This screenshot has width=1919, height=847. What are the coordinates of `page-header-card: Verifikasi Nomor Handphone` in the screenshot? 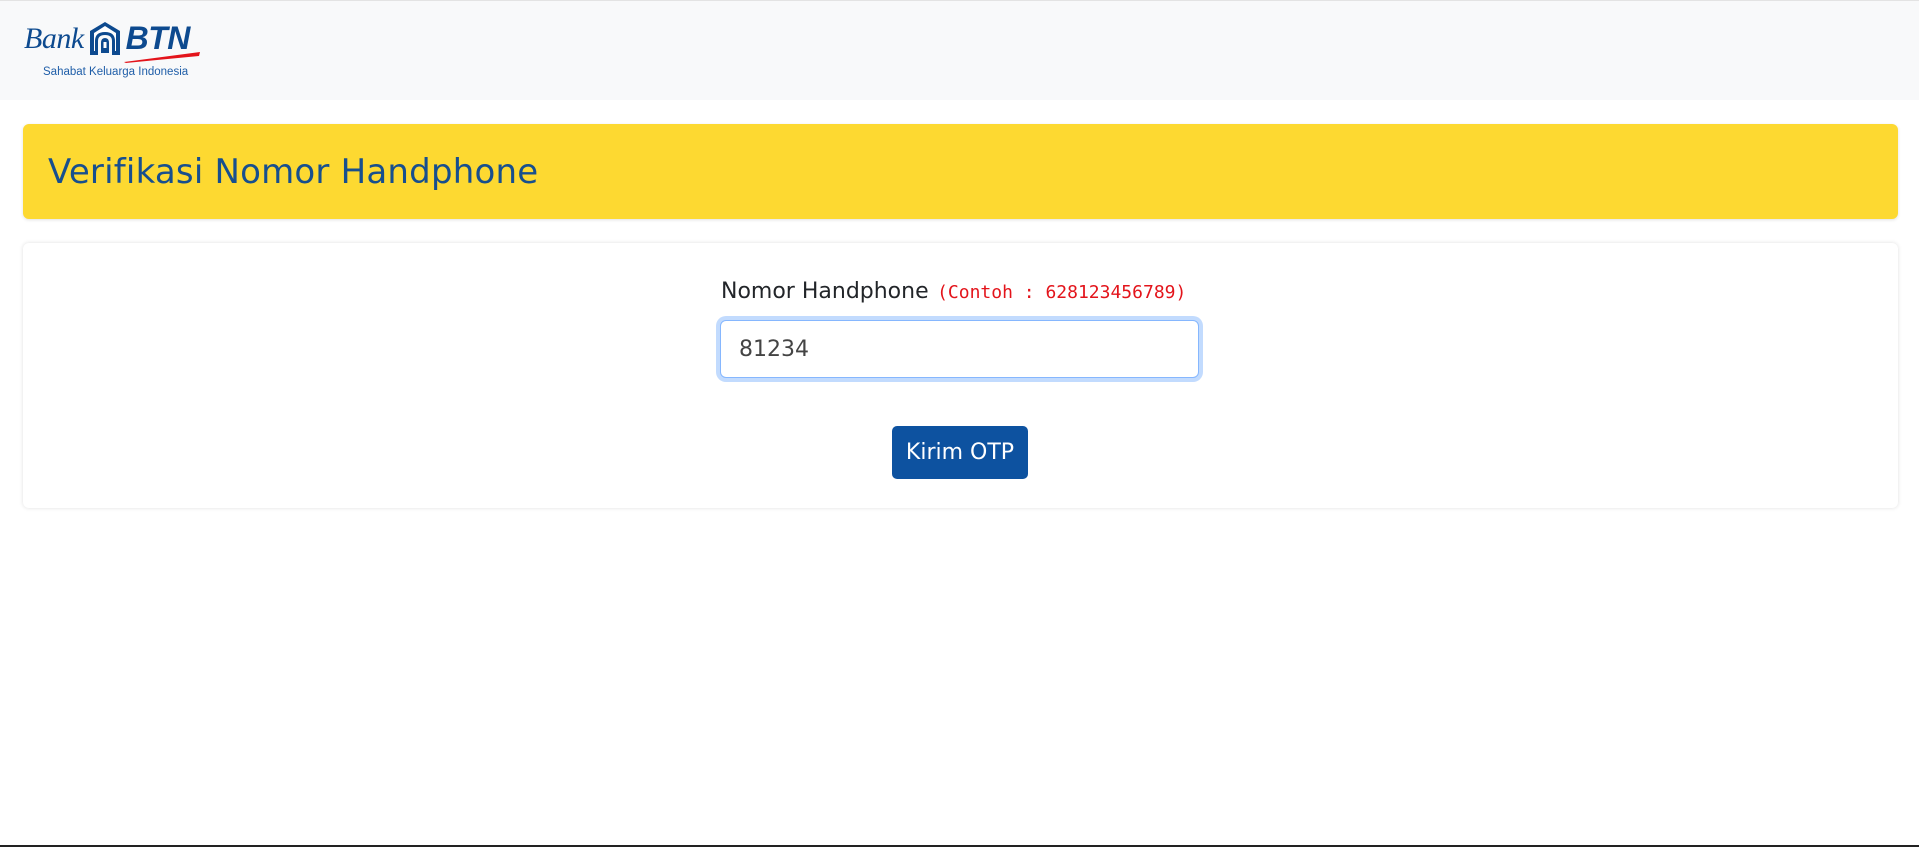 It's located at (960, 171).